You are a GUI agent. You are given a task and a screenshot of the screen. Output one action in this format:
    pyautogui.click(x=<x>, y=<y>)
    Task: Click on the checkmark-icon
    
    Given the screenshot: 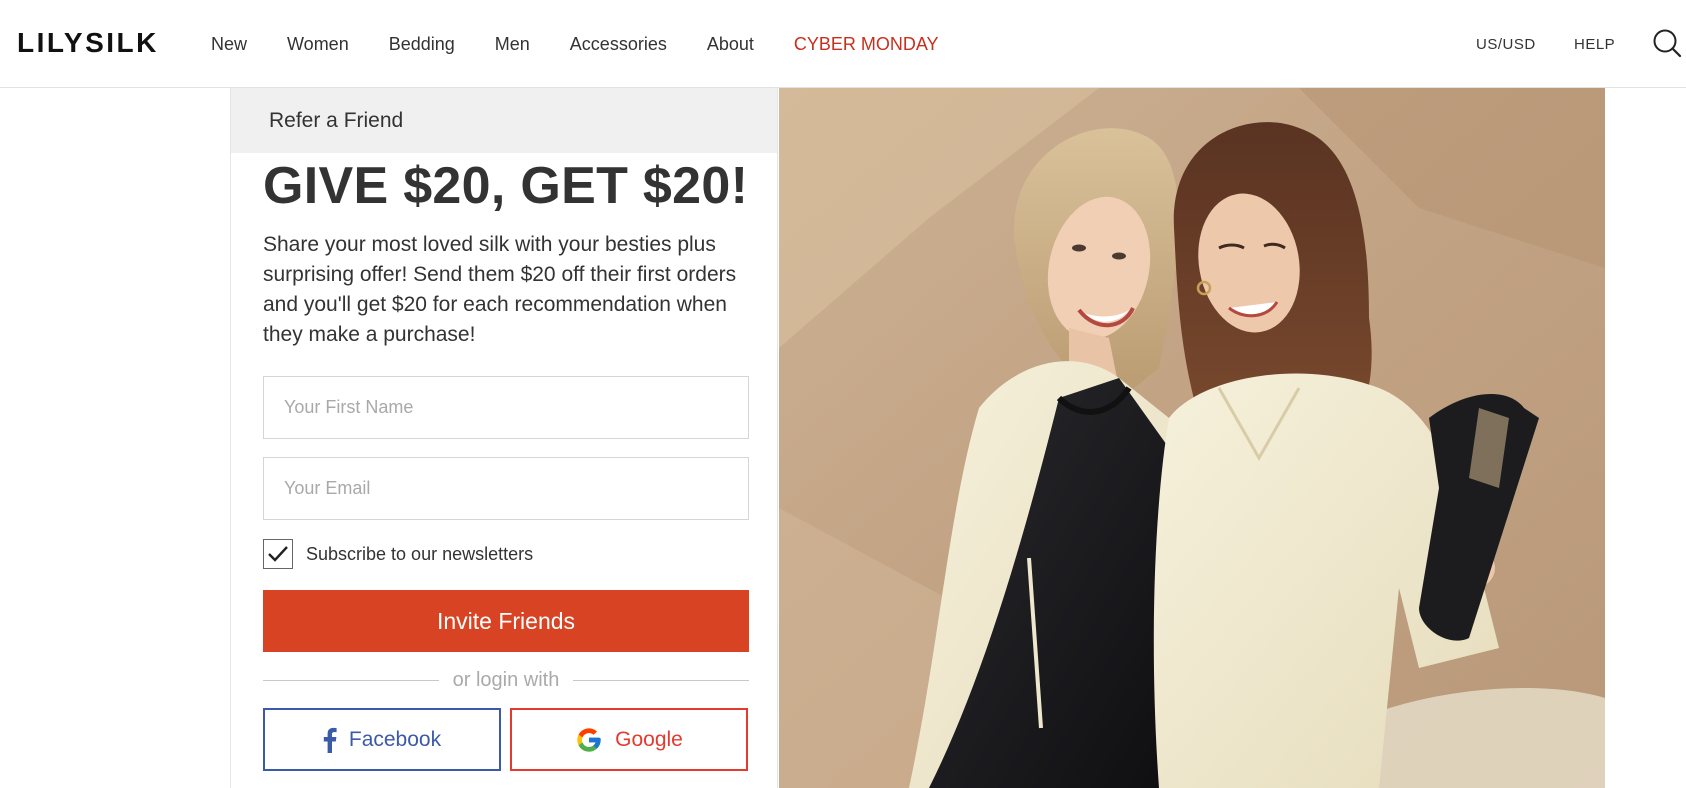 What is the action you would take?
    pyautogui.click(x=278, y=554)
    